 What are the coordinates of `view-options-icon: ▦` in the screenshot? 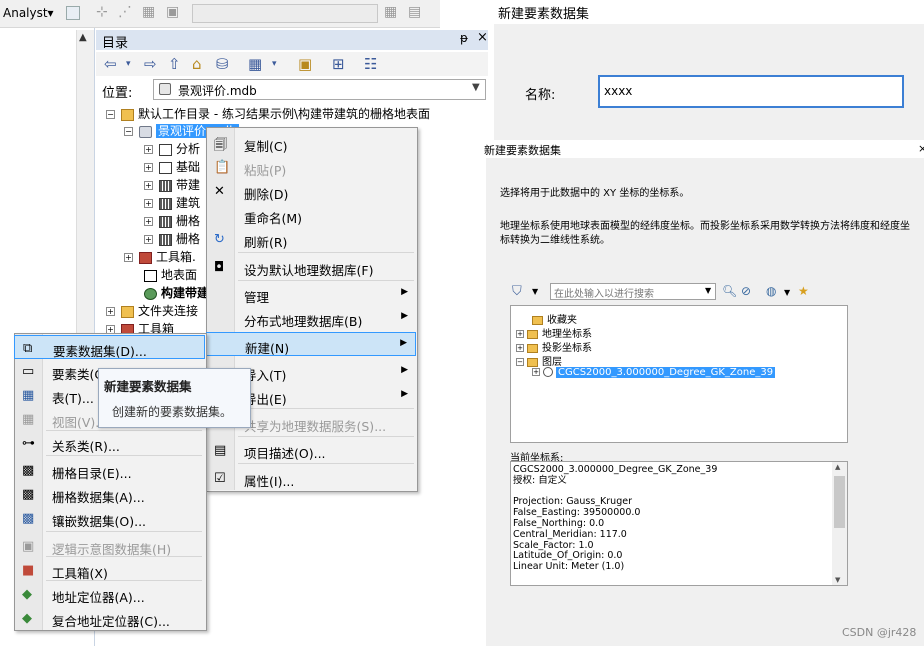 It's located at (255, 64).